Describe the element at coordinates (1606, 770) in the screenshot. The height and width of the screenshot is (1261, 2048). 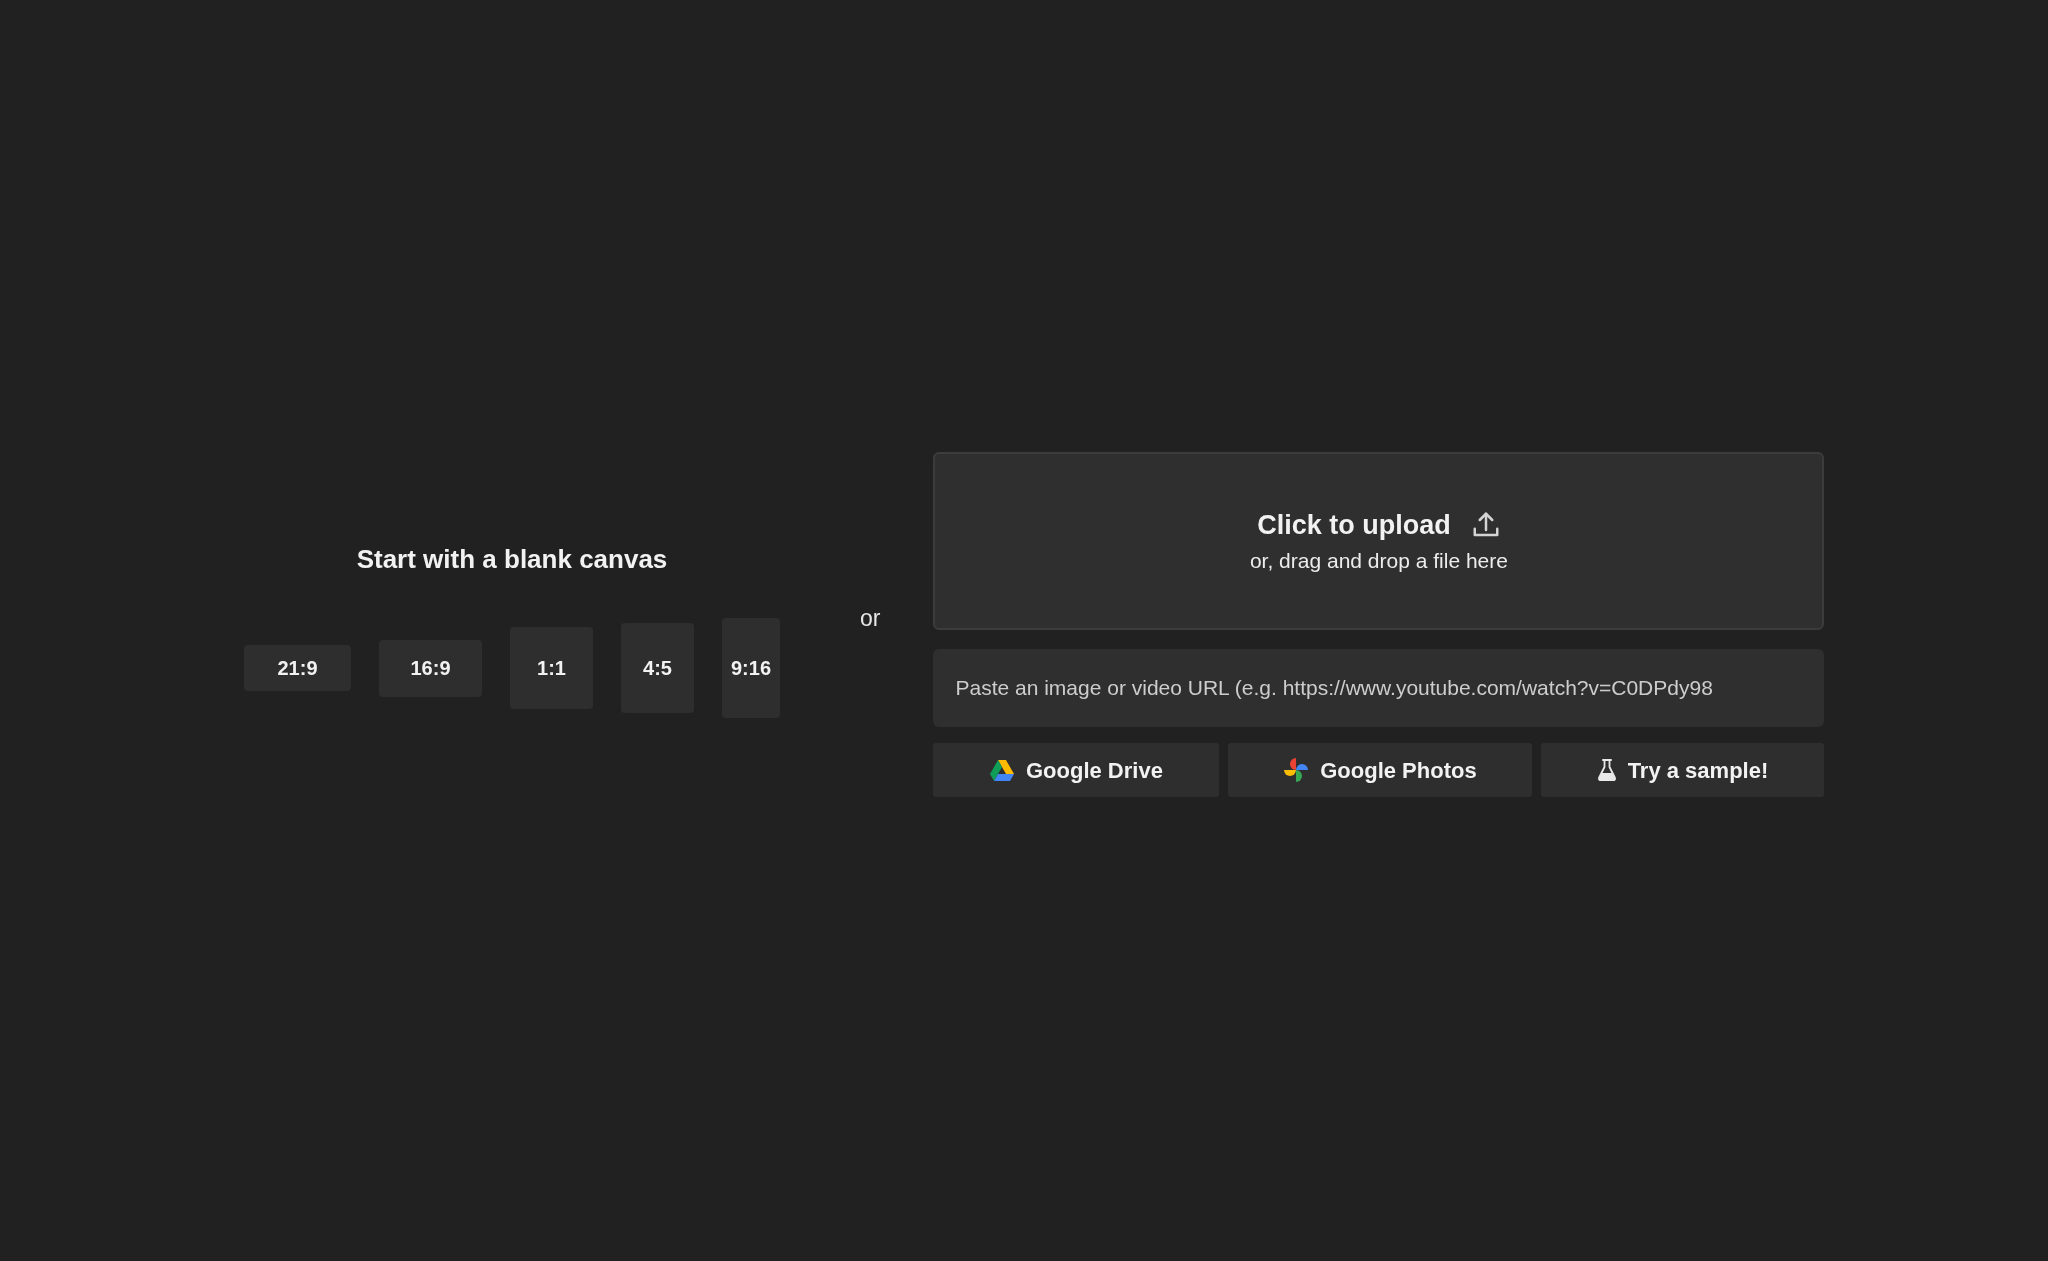
I see `flask-icon` at that location.